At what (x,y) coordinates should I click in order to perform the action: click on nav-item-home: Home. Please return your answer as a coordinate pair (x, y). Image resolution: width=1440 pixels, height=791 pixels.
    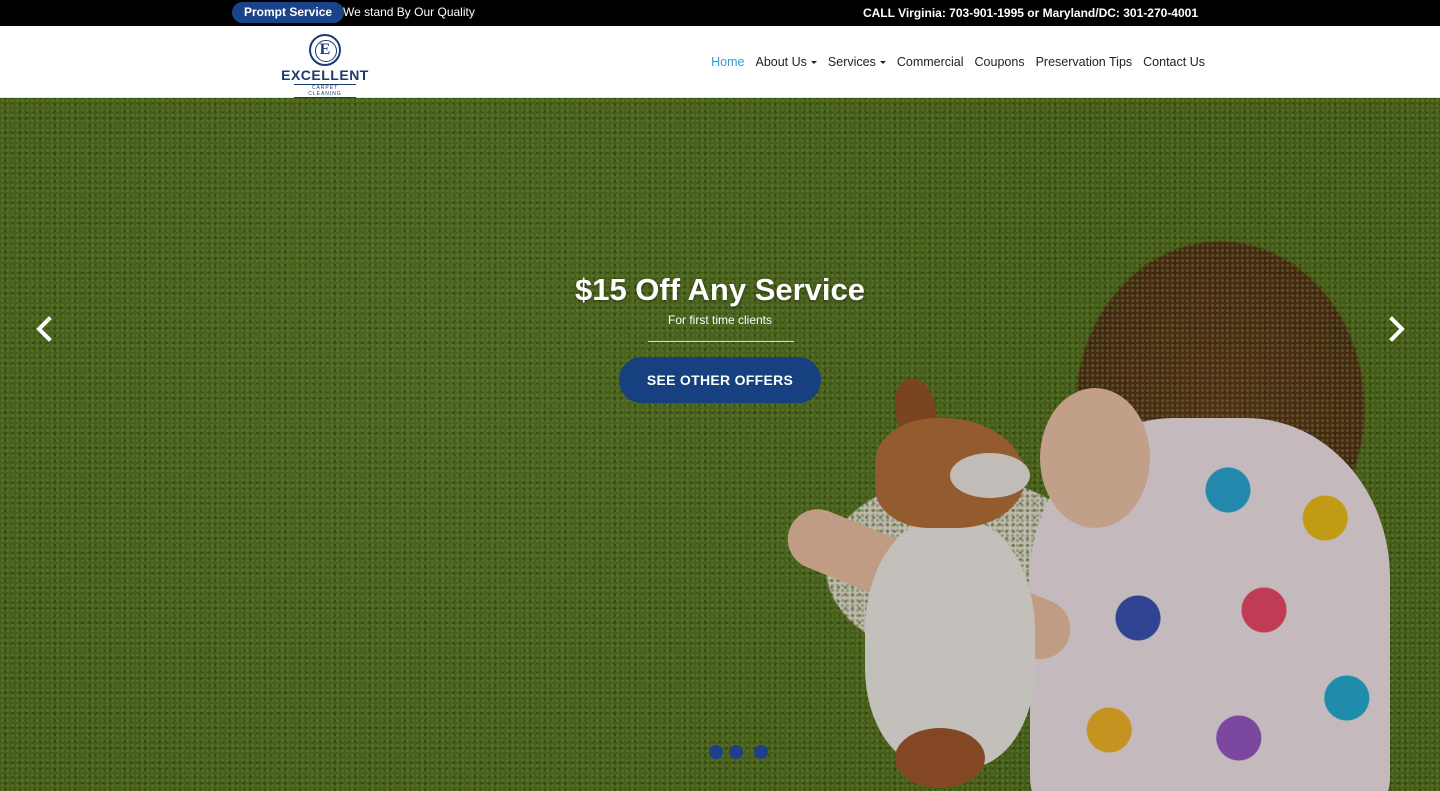
    Looking at the image, I should click on (727, 62).